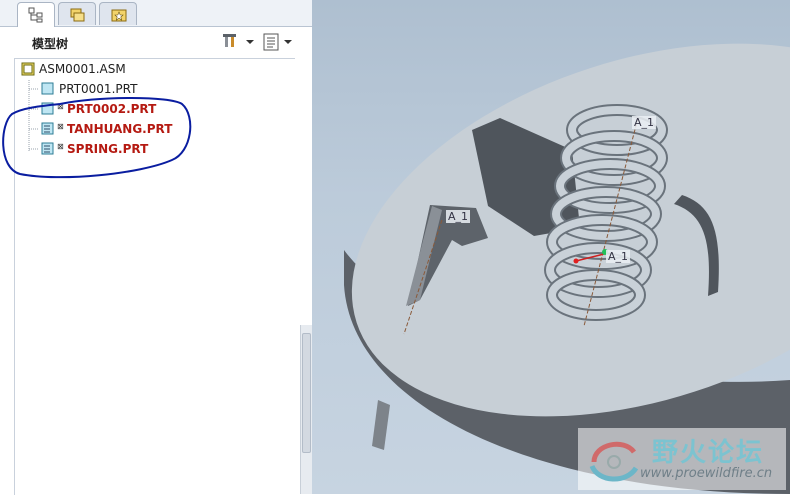  I want to click on model-tree-tab, so click(36, 14).